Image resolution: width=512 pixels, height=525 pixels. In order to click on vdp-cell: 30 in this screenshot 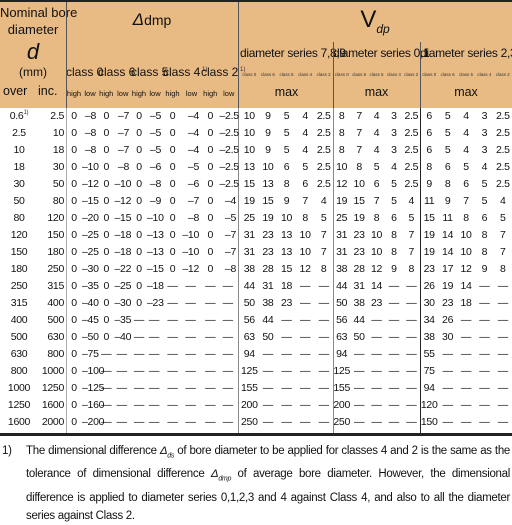, I will do `click(448, 337)`.